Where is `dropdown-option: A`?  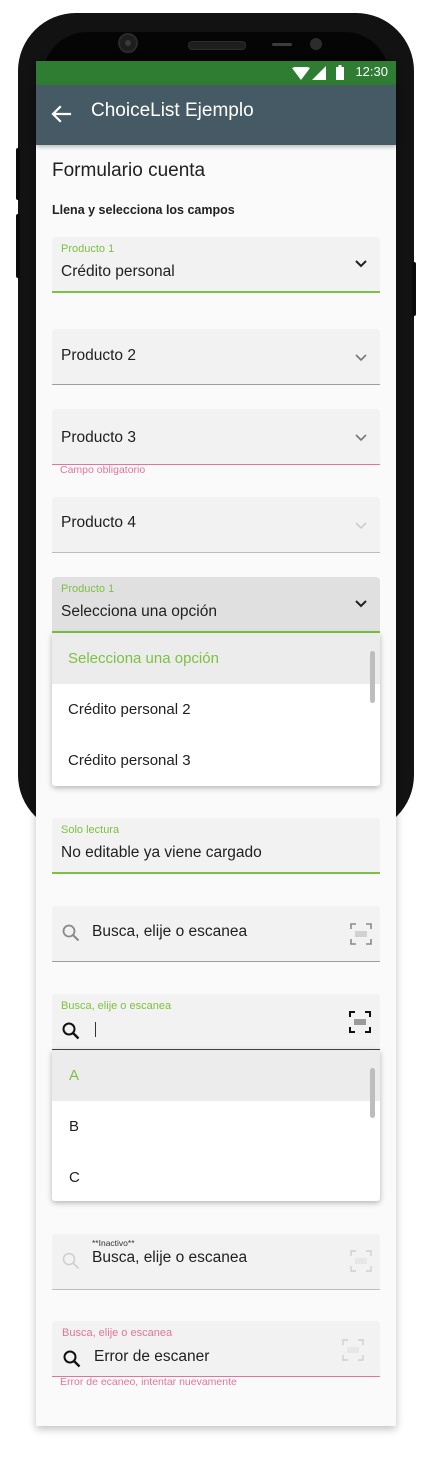 dropdown-option: A is located at coordinates (216, 1075).